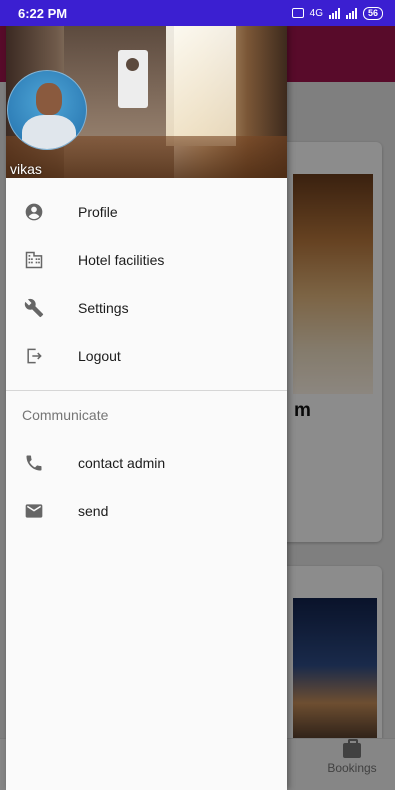 The image size is (395, 790). I want to click on mail-icon, so click(34, 511).